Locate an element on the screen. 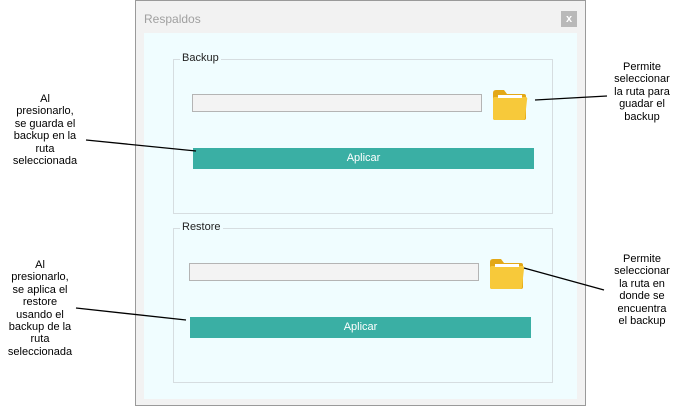  backup-folder-button is located at coordinates (510, 104).